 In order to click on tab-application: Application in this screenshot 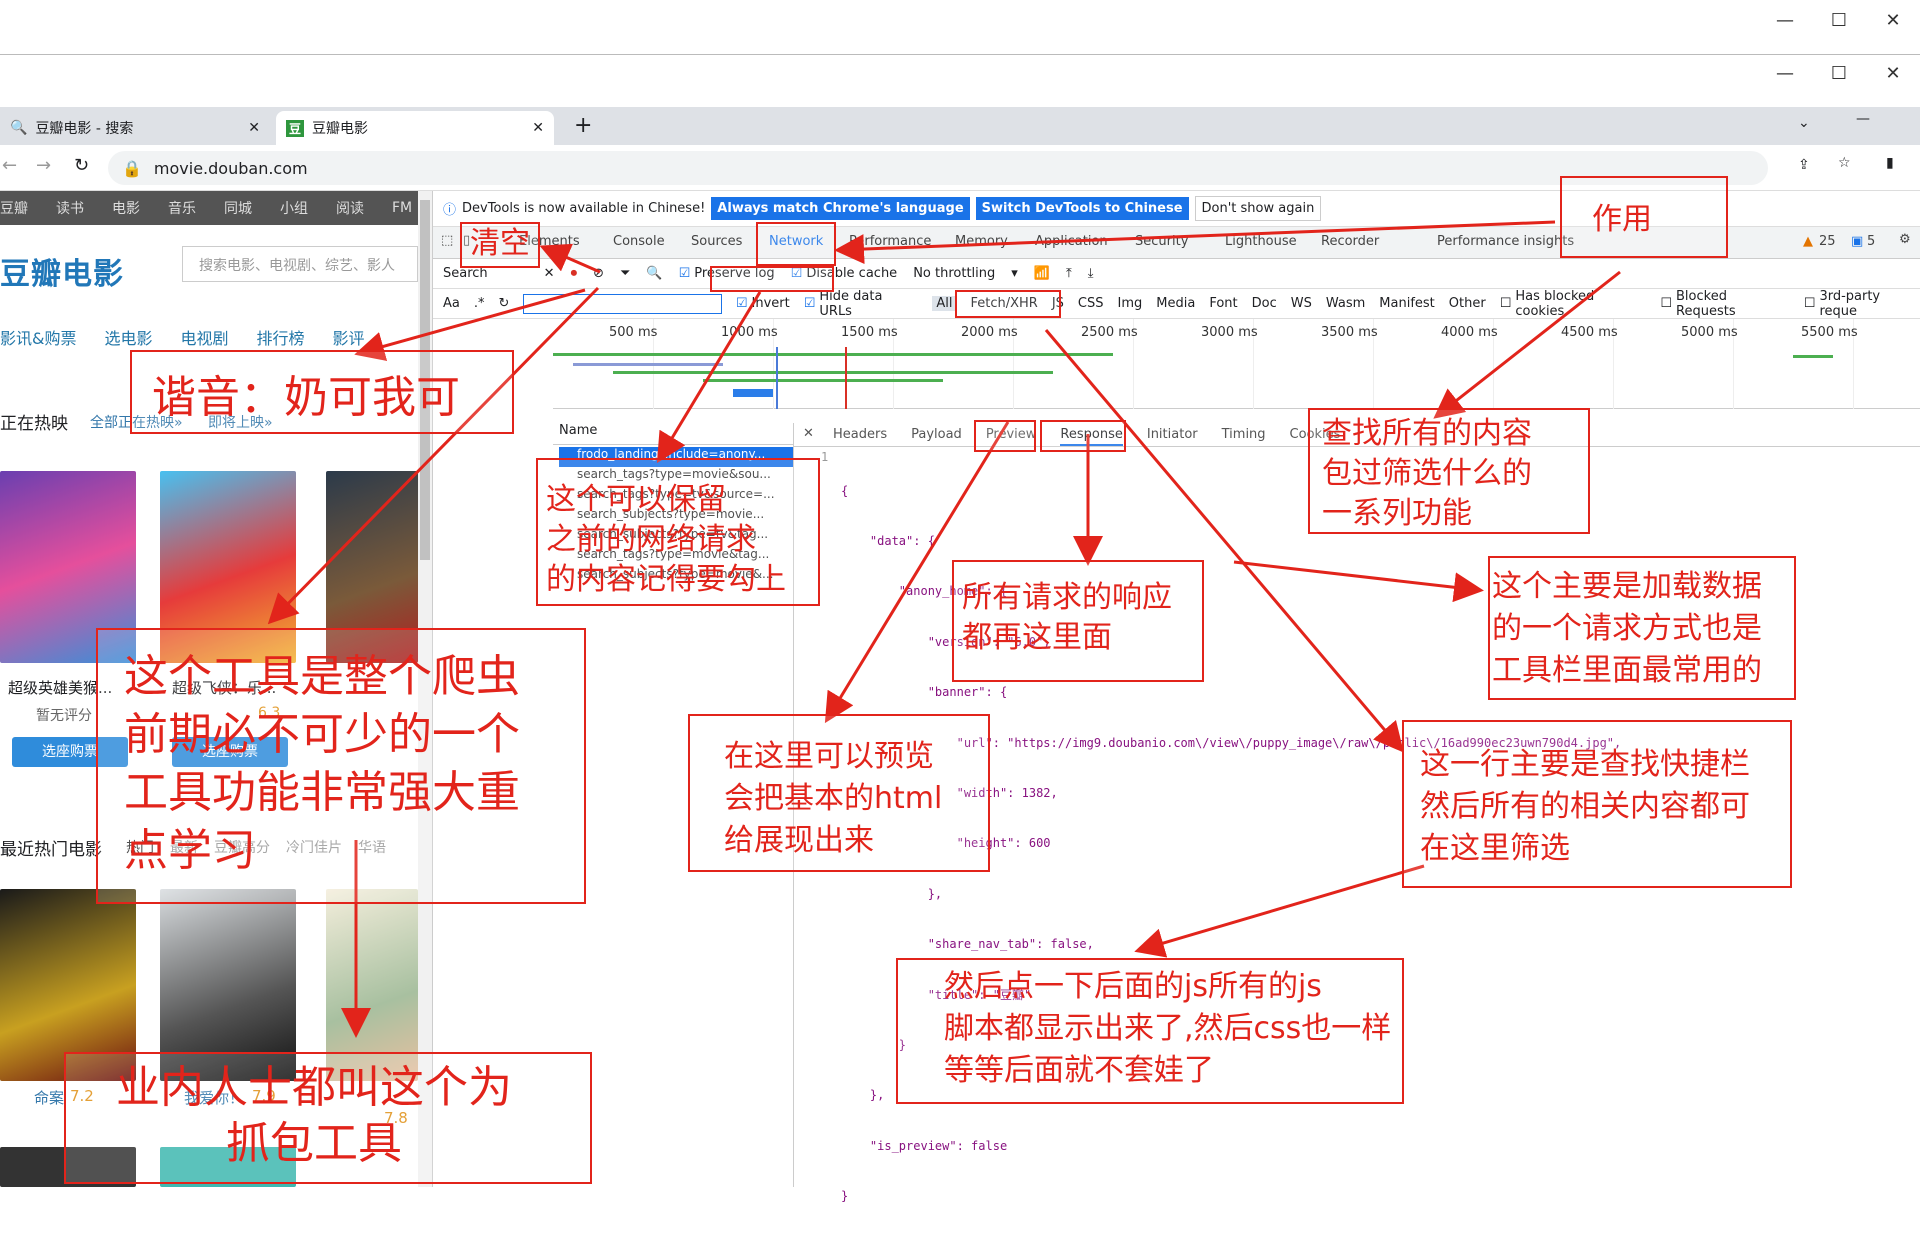, I will do `click(1071, 241)`.